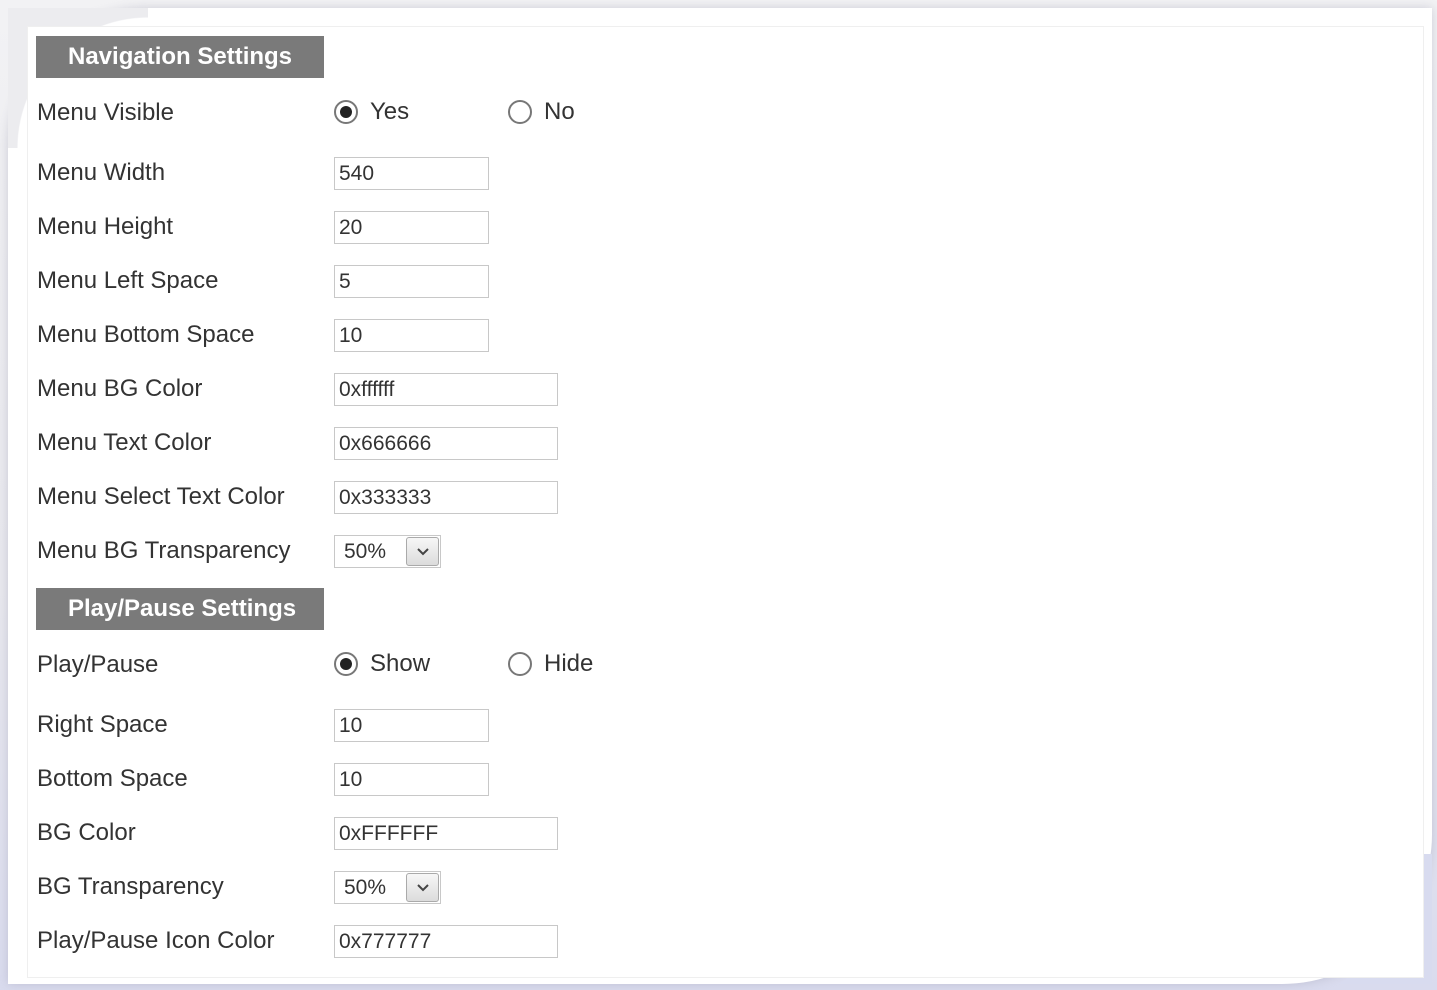 The height and width of the screenshot is (990, 1437). Describe the element at coordinates (484, 664) in the screenshot. I see `play-pause-radio-group: Show Hide` at that location.